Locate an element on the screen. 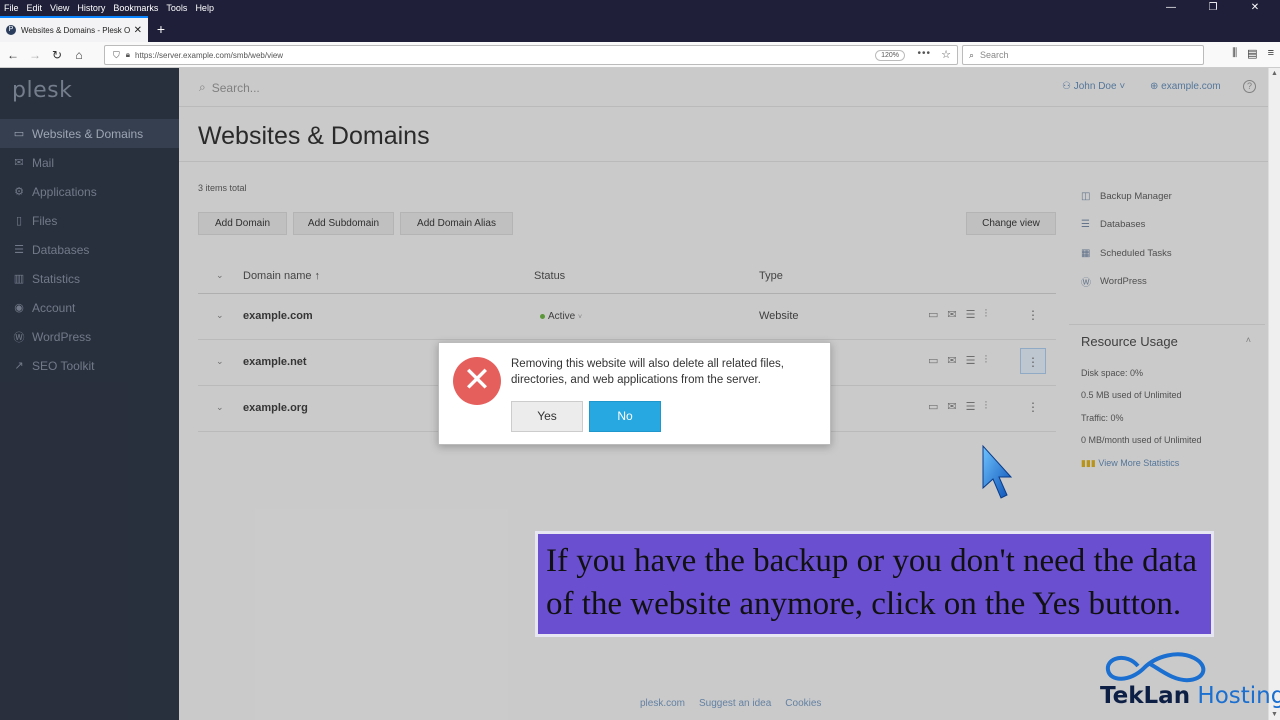 The width and height of the screenshot is (1280, 720). menu-bookmarks: Bookmarks is located at coordinates (135, 8).